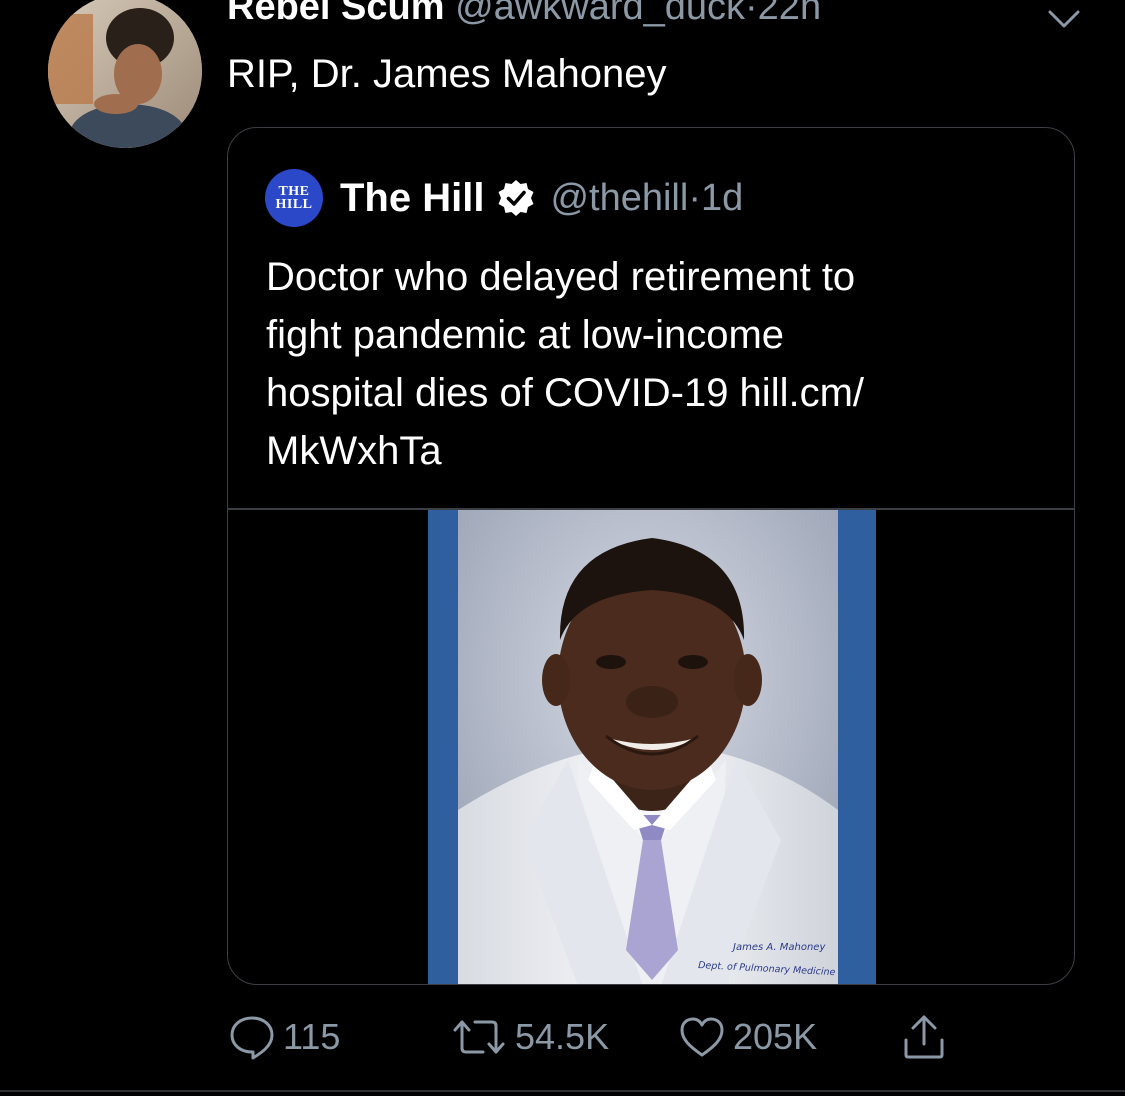 The width and height of the screenshot is (1125, 1096). What do you see at coordinates (600, 14) in the screenshot?
I see `author-handle: @awkward_duck` at bounding box center [600, 14].